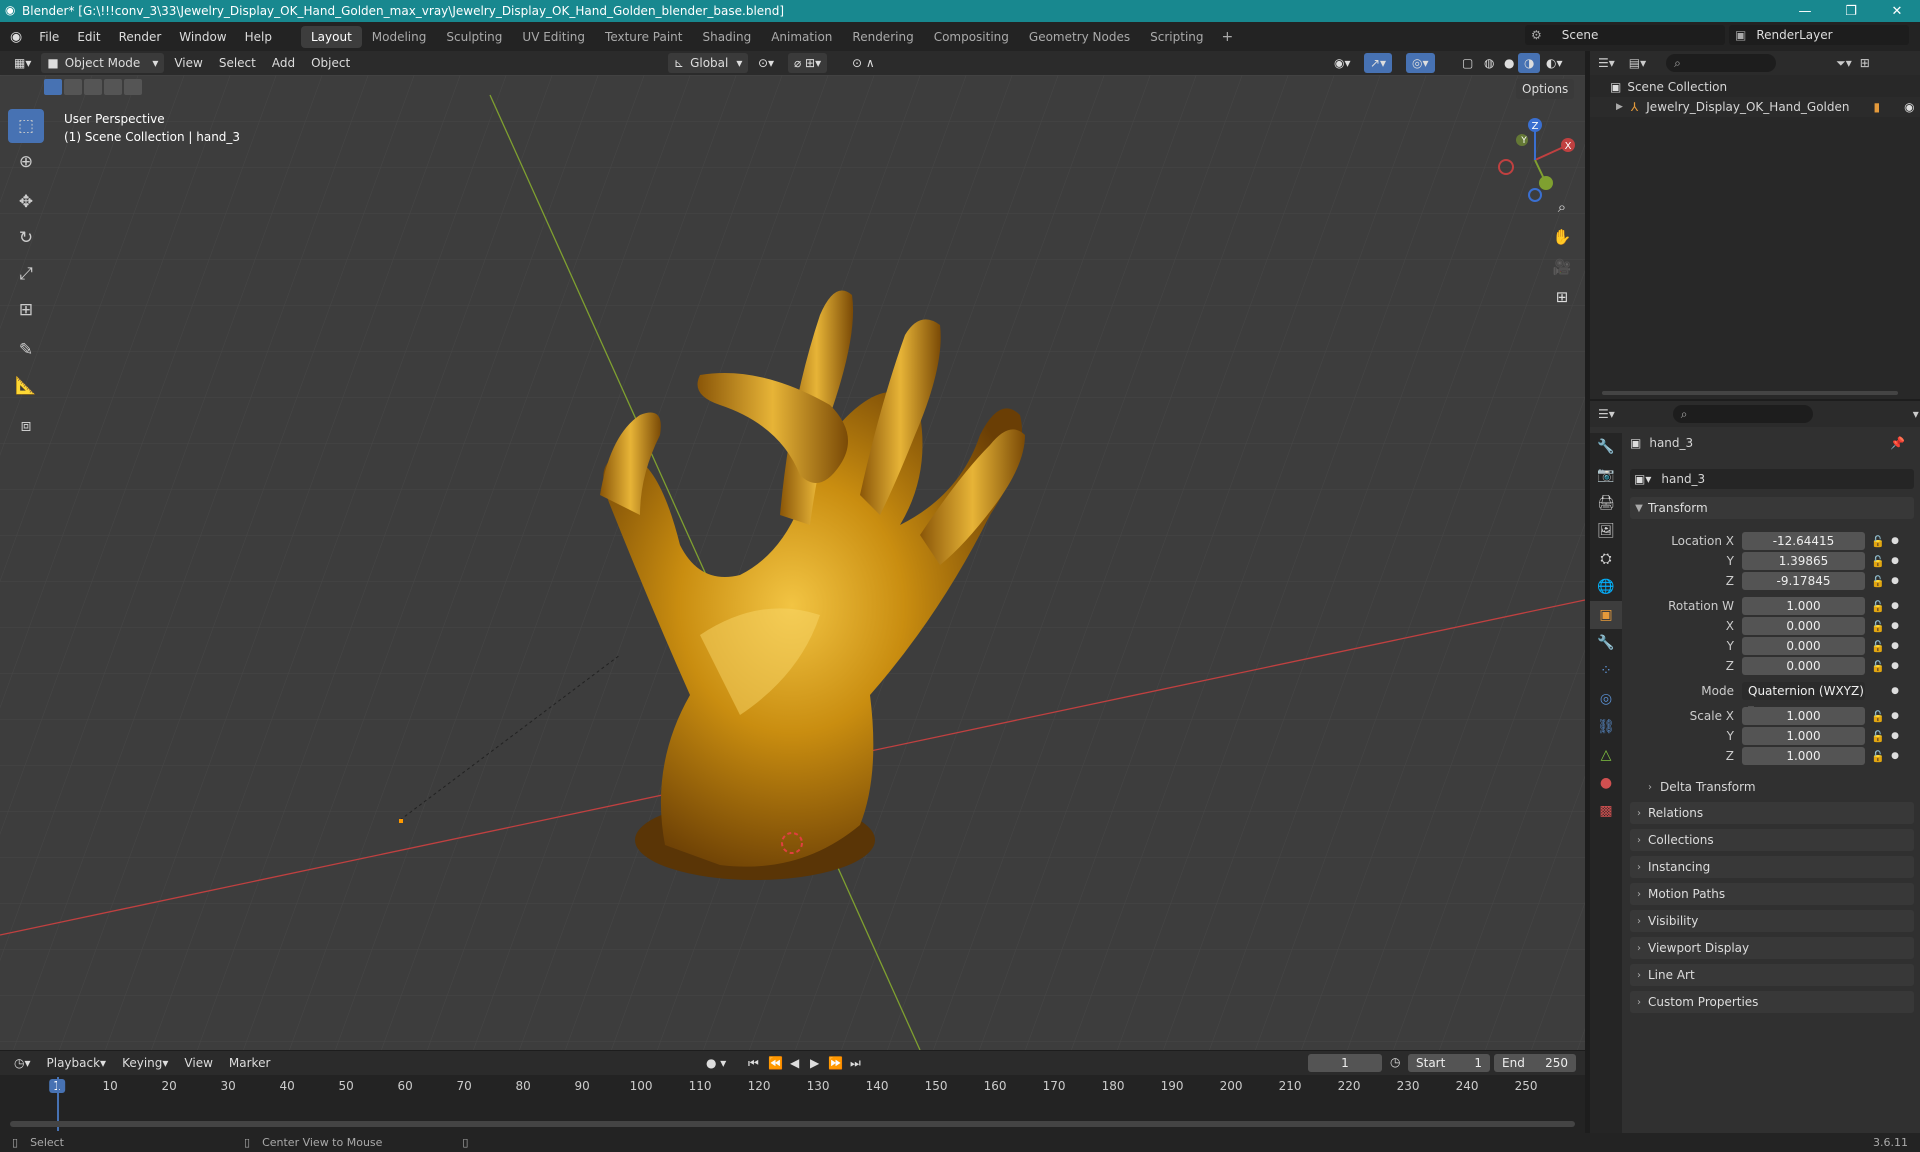  I want to click on maximize-button: ❐, so click(1851, 11).